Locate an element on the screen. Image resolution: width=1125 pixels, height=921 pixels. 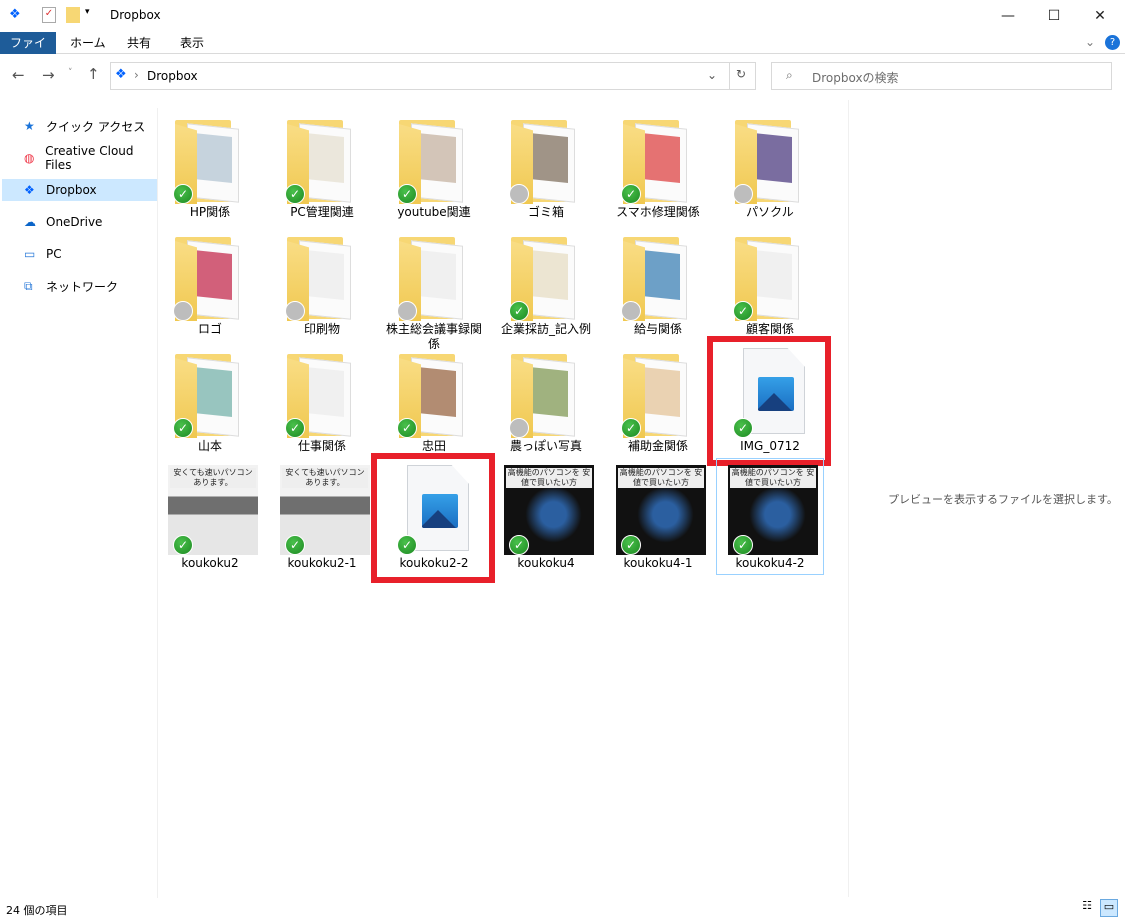
item-name: PC管理関連 is located at coordinates (322, 212).